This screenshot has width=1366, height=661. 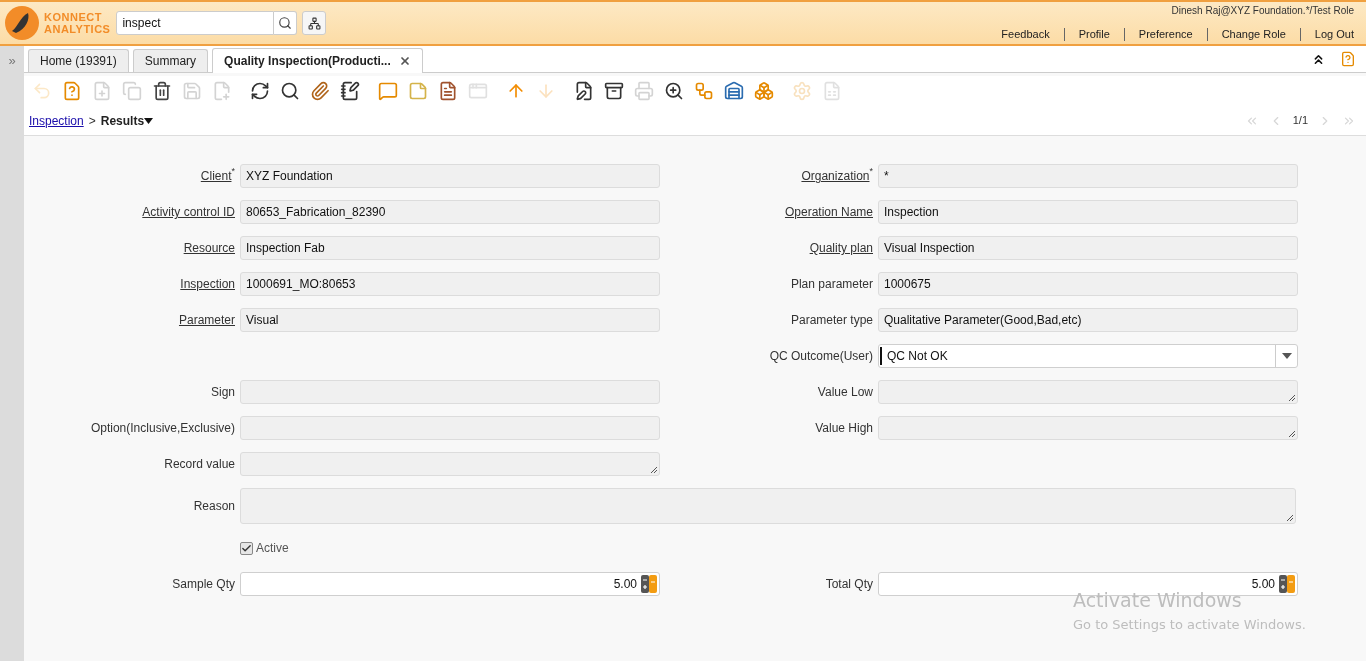 I want to click on input-field: 1000691_MO:80653, so click(x=450, y=284).